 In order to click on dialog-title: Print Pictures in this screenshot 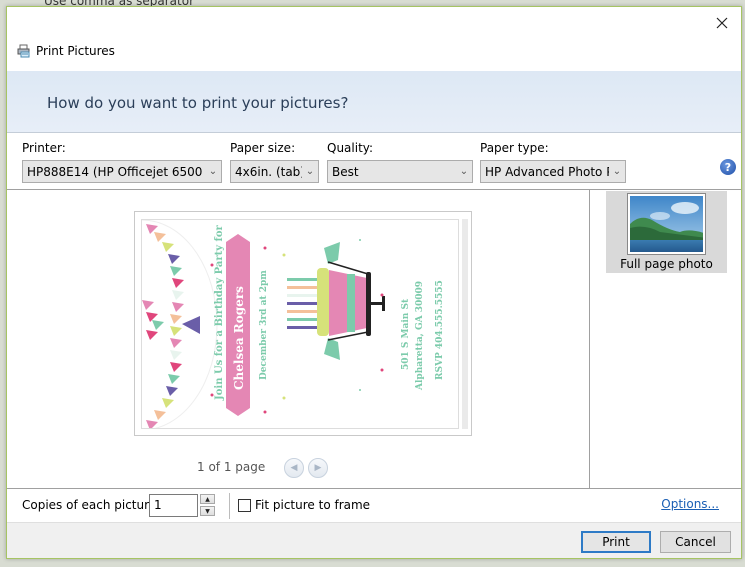, I will do `click(75, 51)`.